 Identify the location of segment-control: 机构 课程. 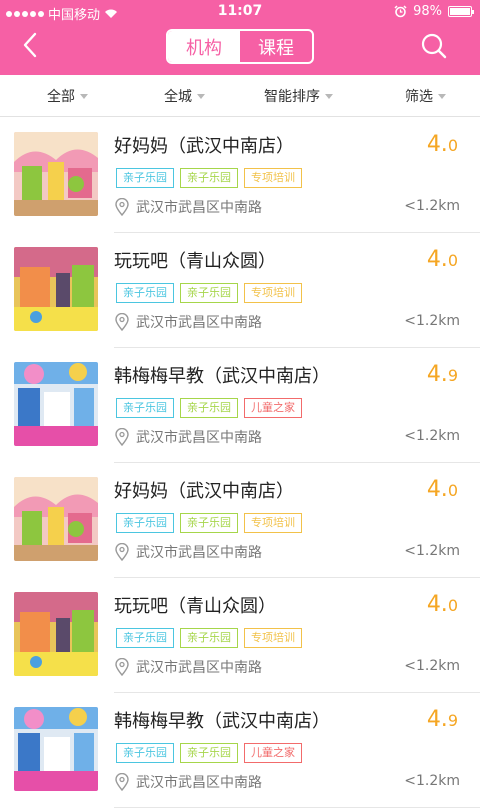
(240, 46).